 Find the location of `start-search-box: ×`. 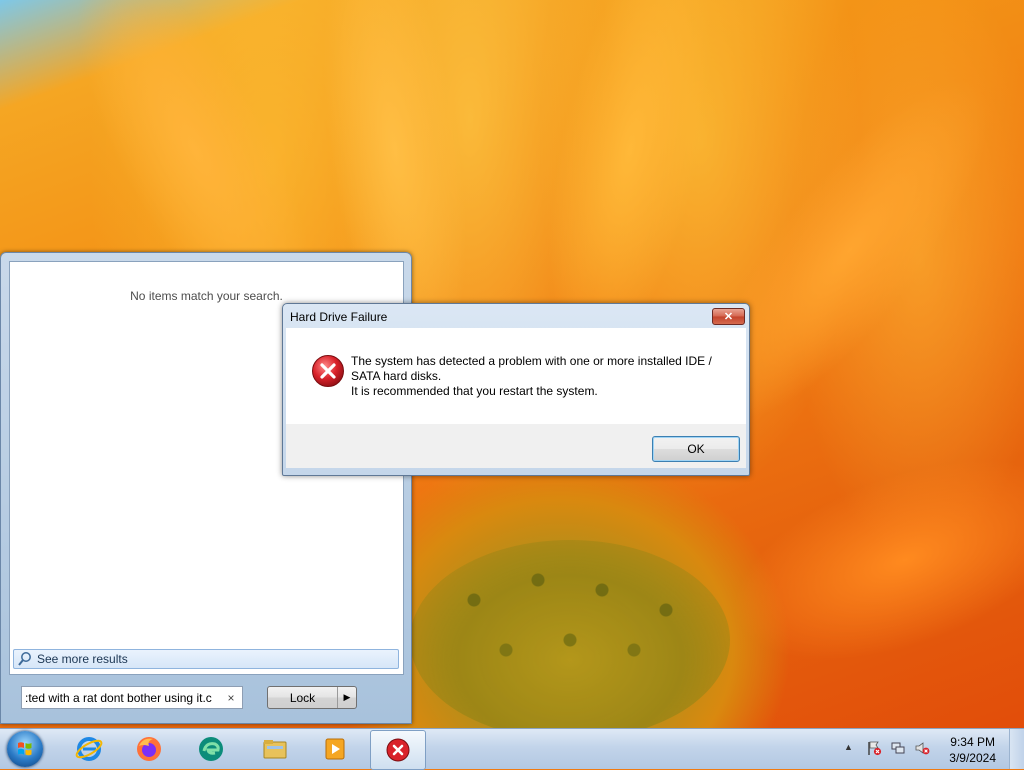

start-search-box: × is located at coordinates (132, 697).